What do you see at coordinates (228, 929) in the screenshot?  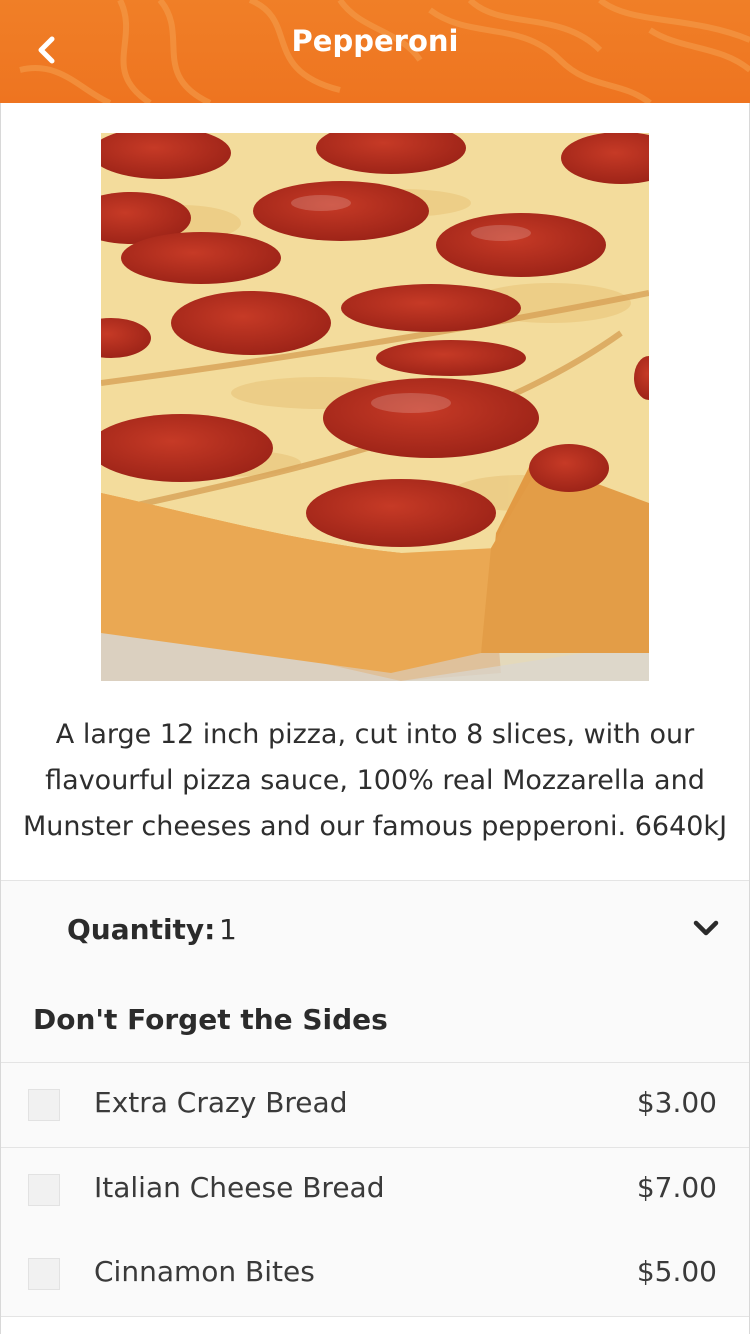 I see `quantity-value: 1` at bounding box center [228, 929].